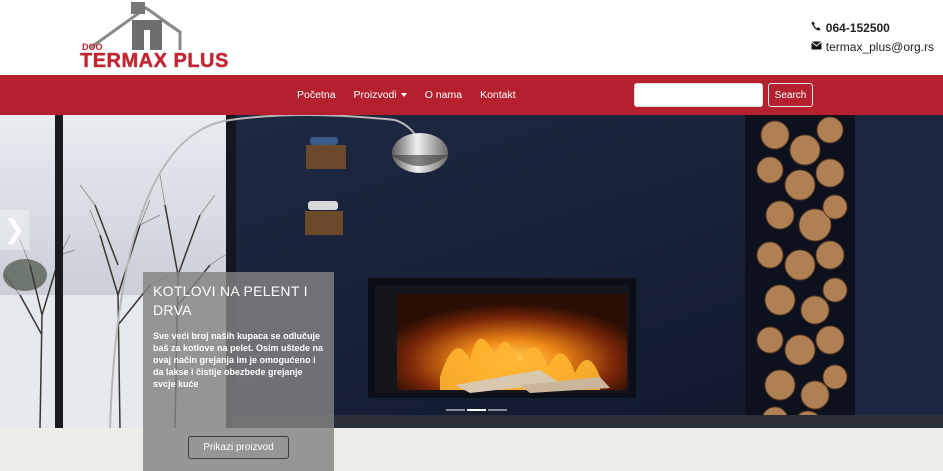 The width and height of the screenshot is (943, 471). Describe the element at coordinates (154, 37) in the screenshot. I see `logo: DOO TERMAX PLUS` at that location.